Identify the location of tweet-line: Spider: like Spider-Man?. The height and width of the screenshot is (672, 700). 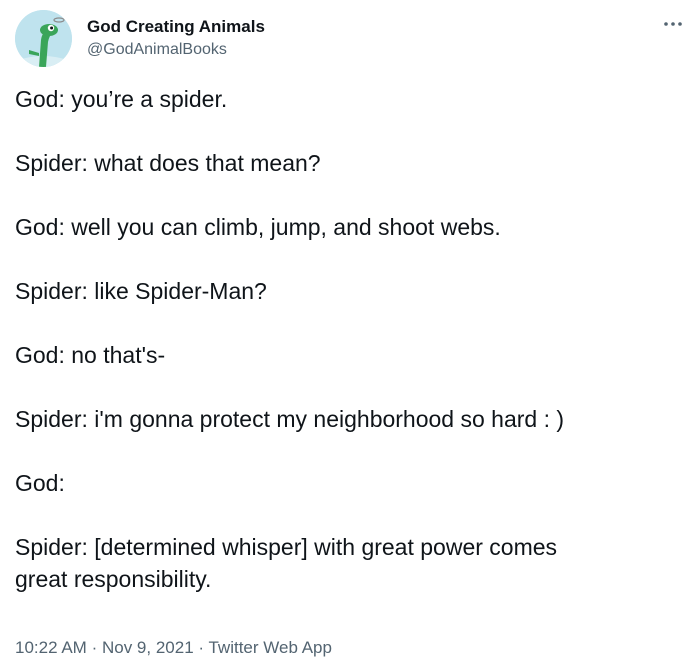
(141, 291).